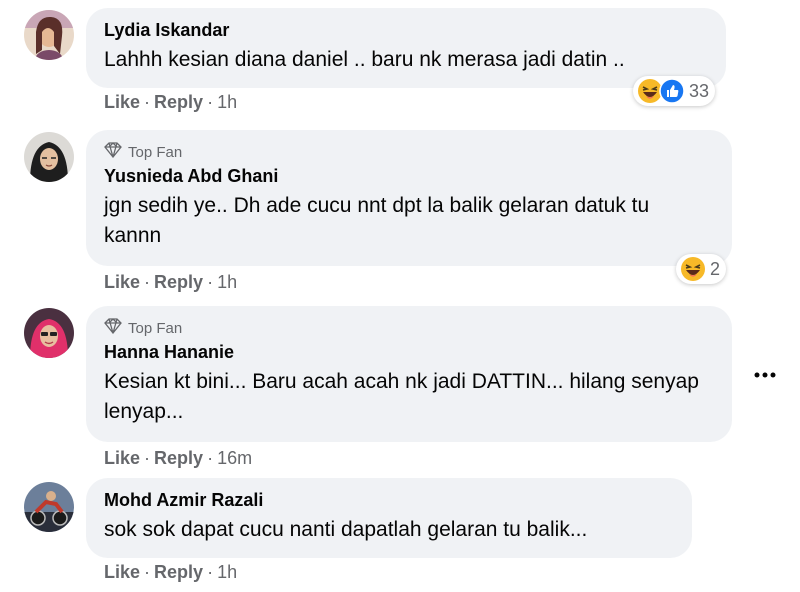 This screenshot has width=800, height=592. I want to click on comment-actions: Like · Reply · 16m, so click(178, 458).